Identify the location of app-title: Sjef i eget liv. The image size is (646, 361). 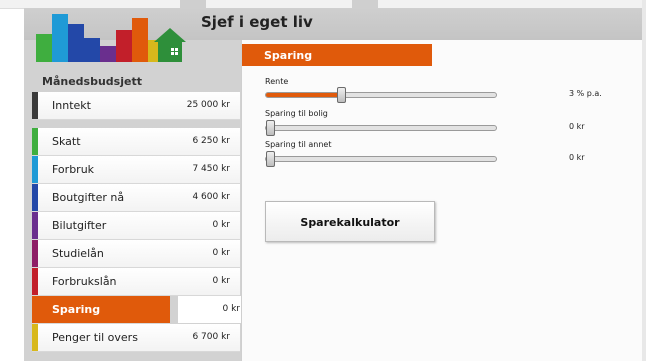
(257, 22).